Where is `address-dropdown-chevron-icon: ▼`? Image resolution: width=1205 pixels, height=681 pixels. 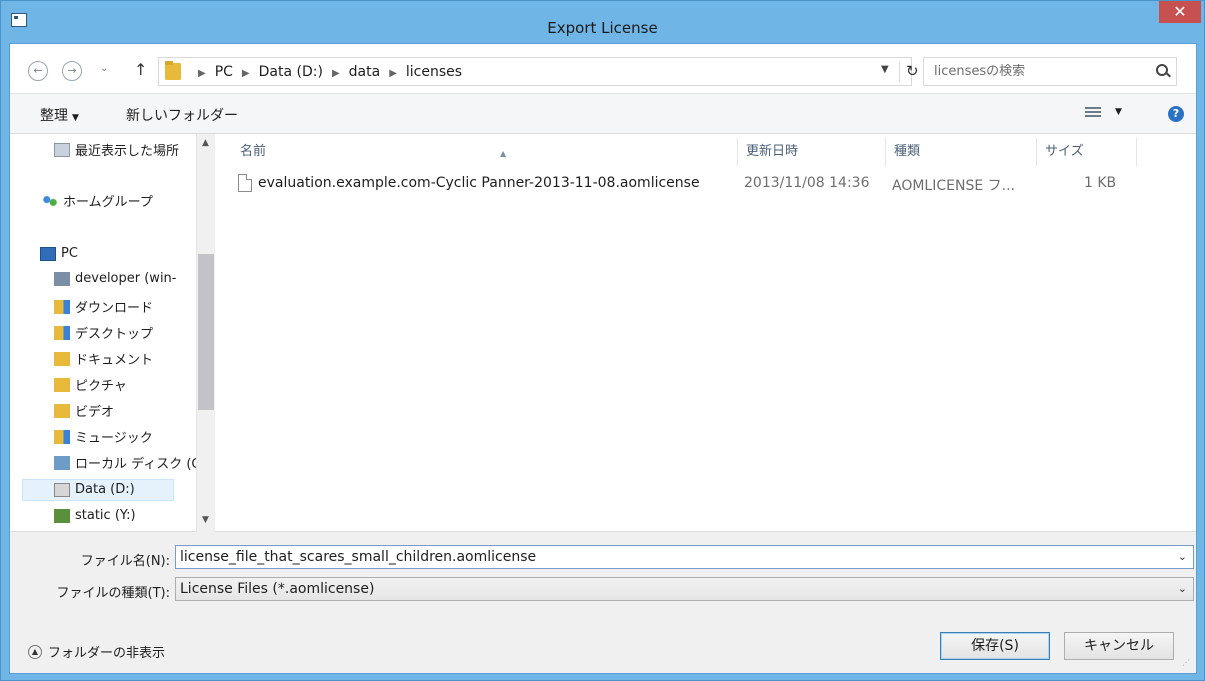 address-dropdown-chevron-icon: ▼ is located at coordinates (885, 69).